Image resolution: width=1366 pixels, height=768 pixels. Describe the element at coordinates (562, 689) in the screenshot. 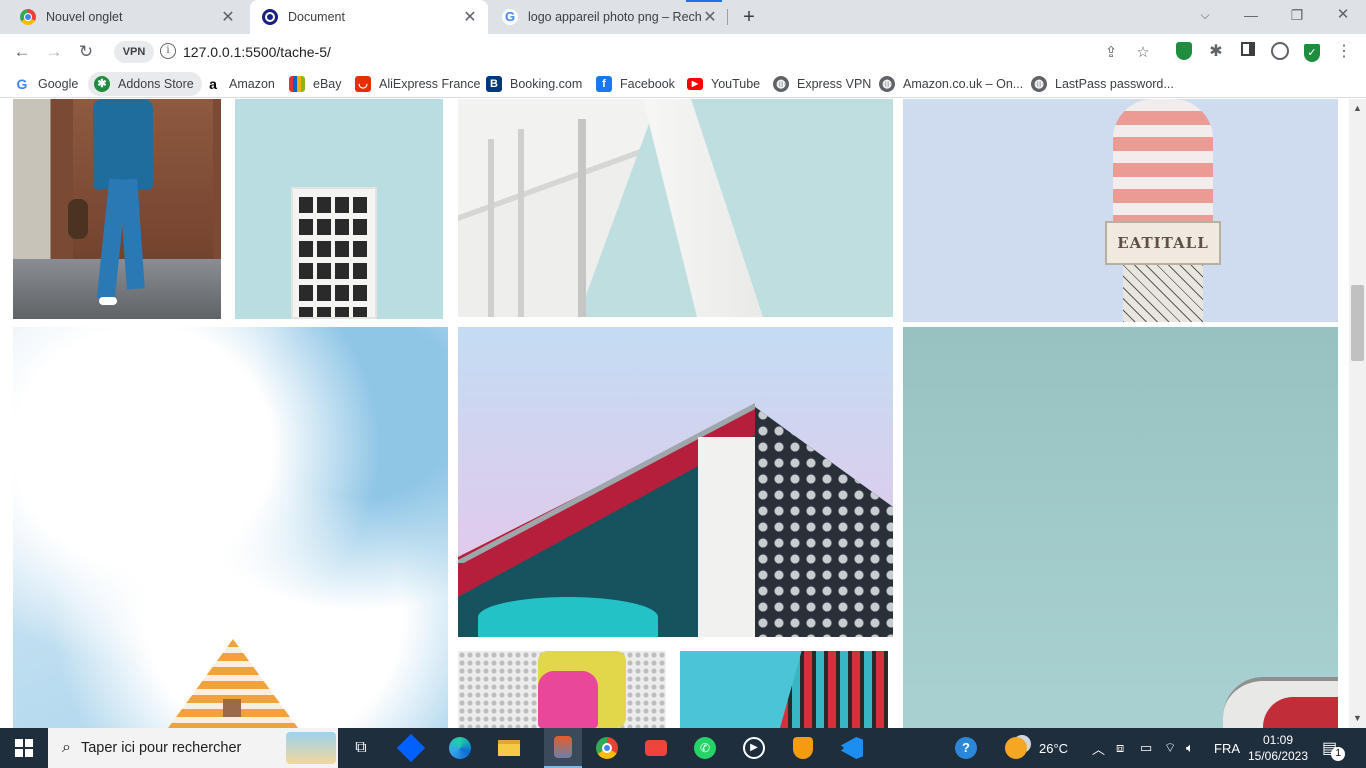

I see `gallery-image-yellow-backpack` at that location.